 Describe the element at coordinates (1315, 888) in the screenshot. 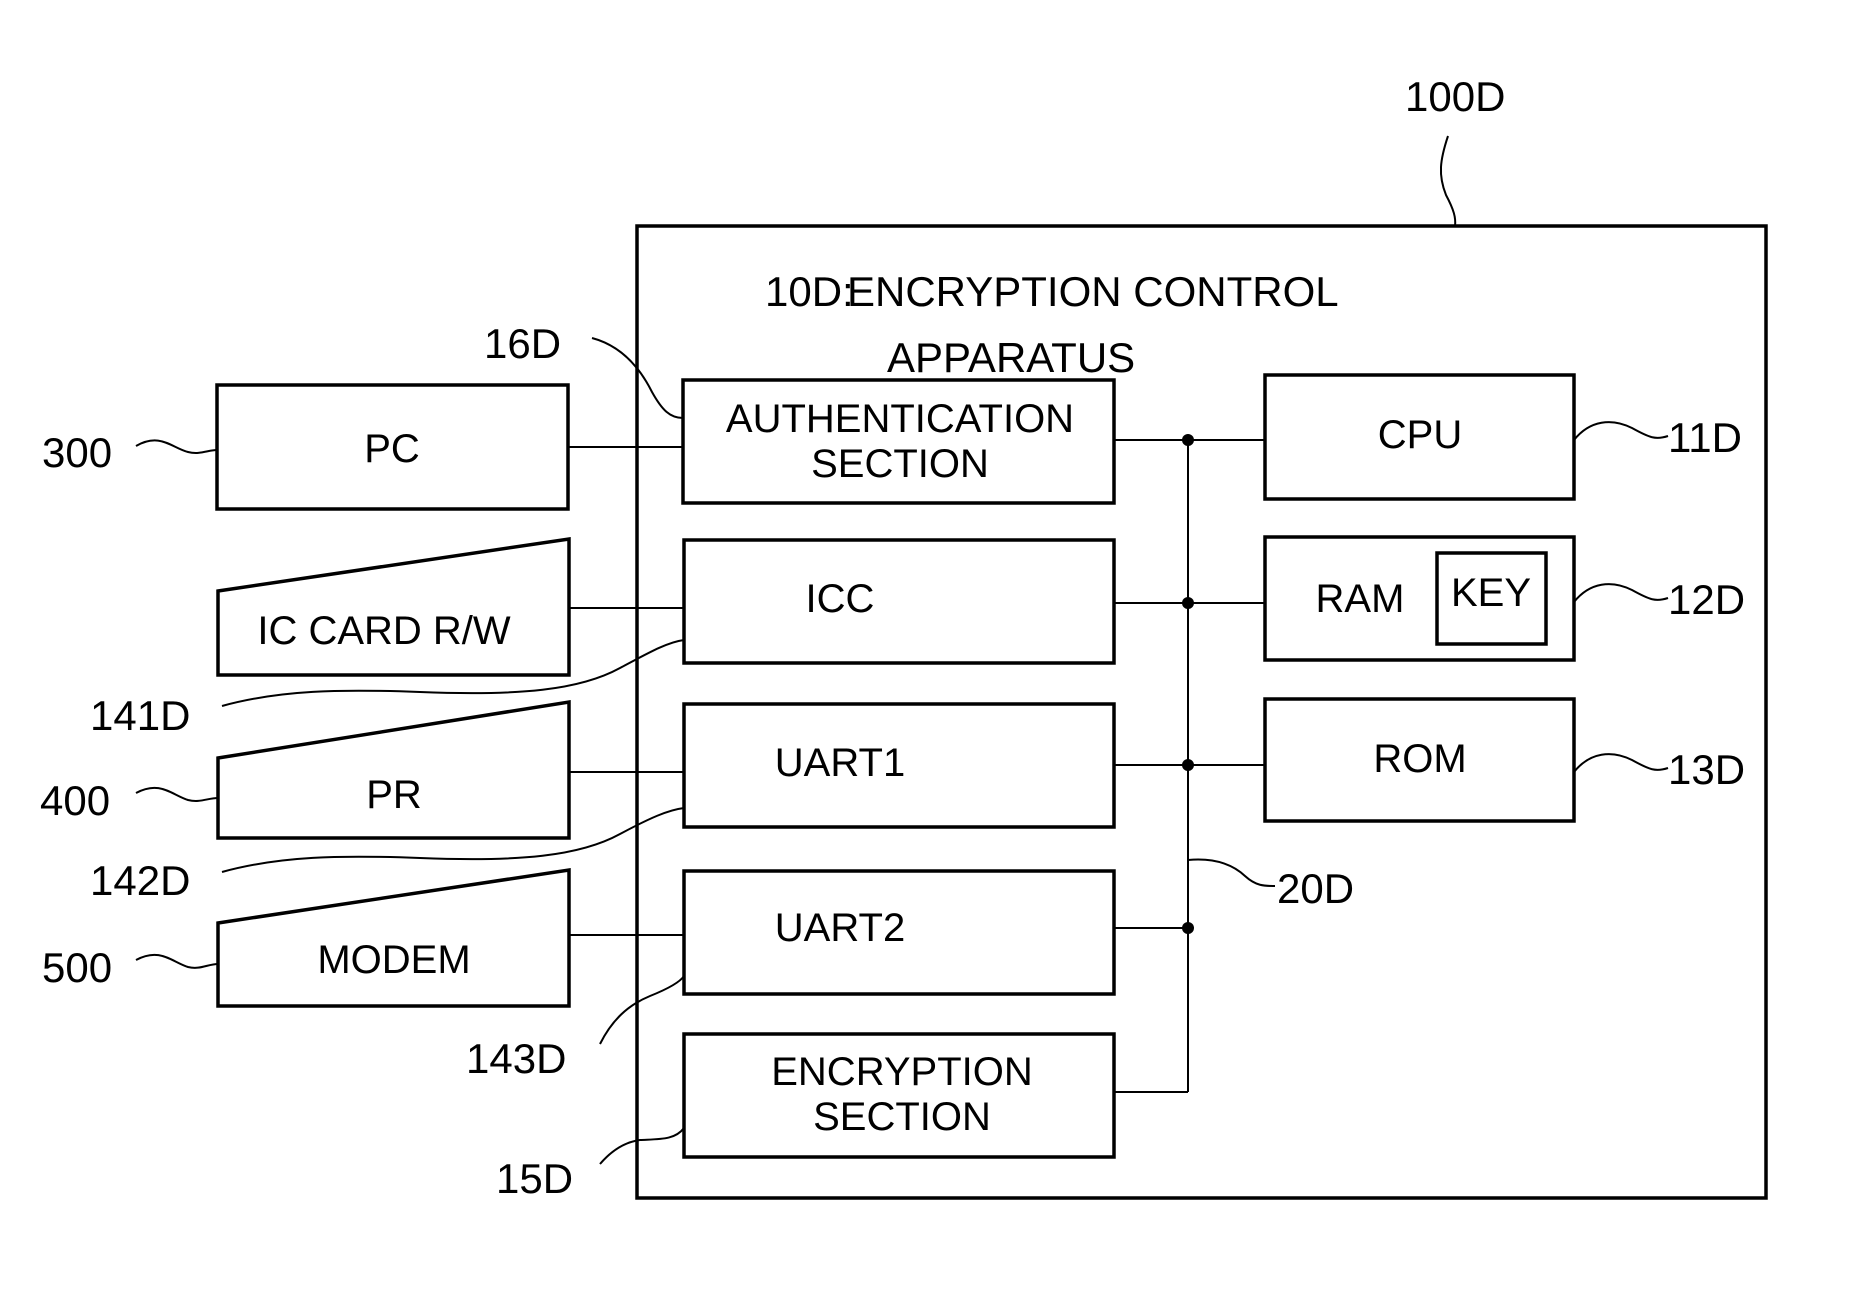

I see `ref-label-20d: 20D` at that location.